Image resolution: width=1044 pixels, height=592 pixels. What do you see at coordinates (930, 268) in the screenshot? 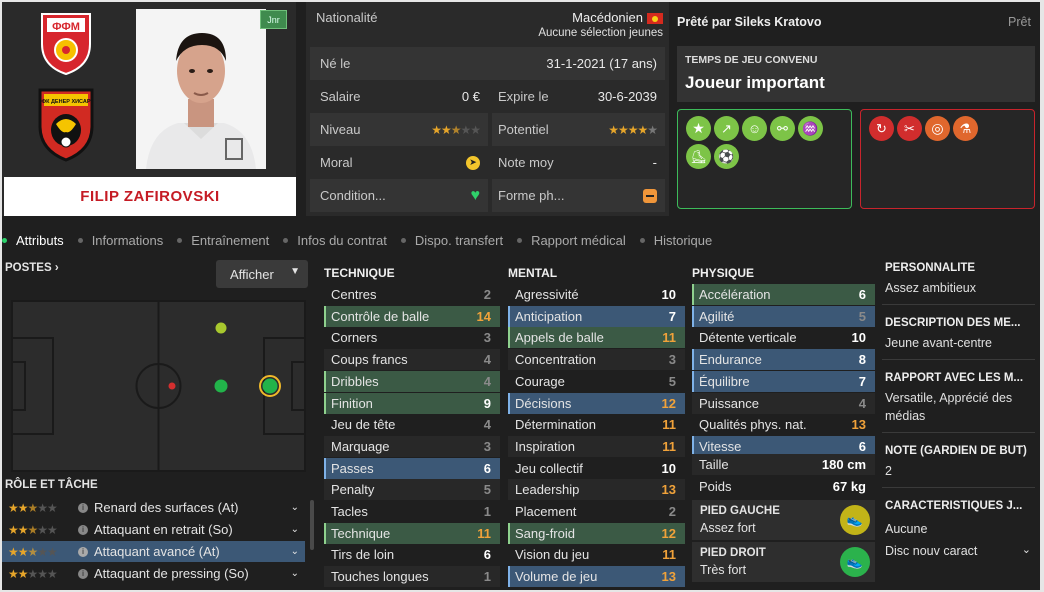
I see `personality-label: PERSONNALITÉ` at bounding box center [930, 268].